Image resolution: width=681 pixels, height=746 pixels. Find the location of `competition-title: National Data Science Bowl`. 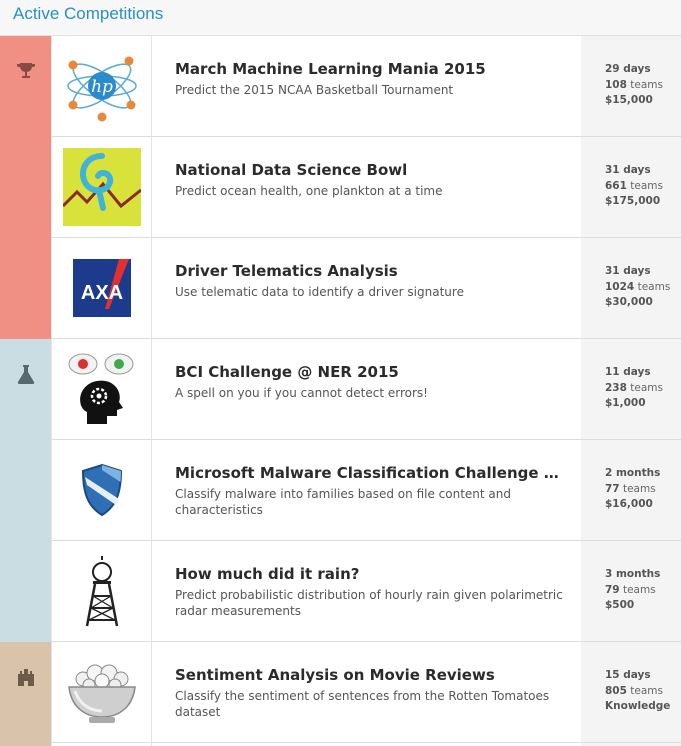

competition-title: National Data Science Bowl is located at coordinates (370, 170).